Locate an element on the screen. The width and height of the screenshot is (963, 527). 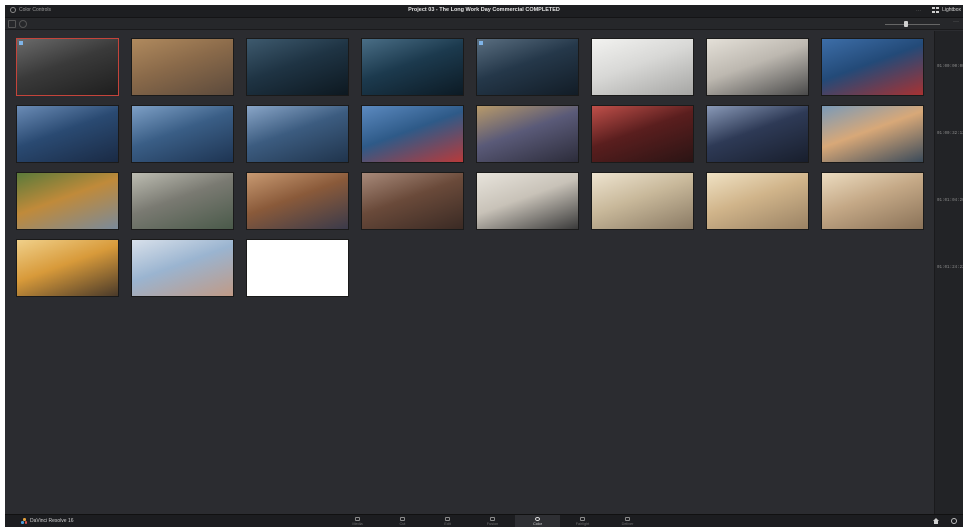
clip-thumbnail-man-garage-portrait is located at coordinates (67, 134).